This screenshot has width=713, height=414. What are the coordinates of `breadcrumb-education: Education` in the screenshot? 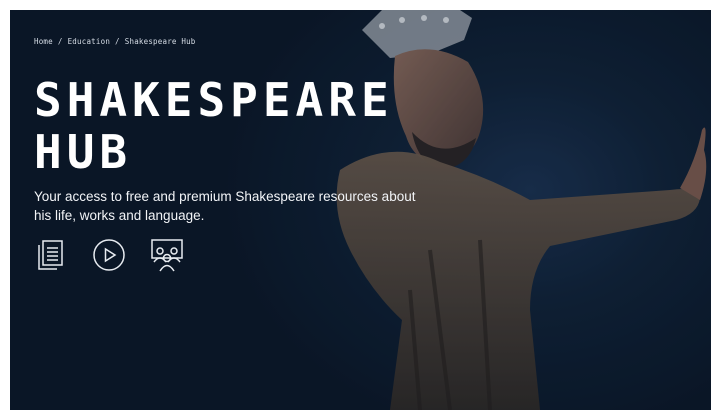 It's located at (89, 41).